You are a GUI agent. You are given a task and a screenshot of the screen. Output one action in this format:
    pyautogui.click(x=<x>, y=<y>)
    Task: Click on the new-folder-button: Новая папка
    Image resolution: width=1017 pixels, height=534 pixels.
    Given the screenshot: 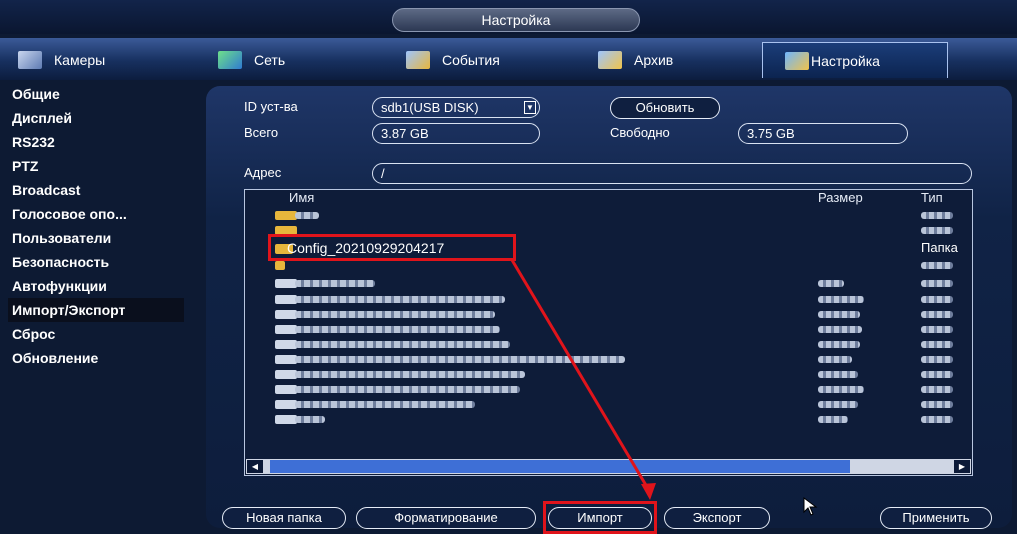 What is the action you would take?
    pyautogui.click(x=284, y=518)
    